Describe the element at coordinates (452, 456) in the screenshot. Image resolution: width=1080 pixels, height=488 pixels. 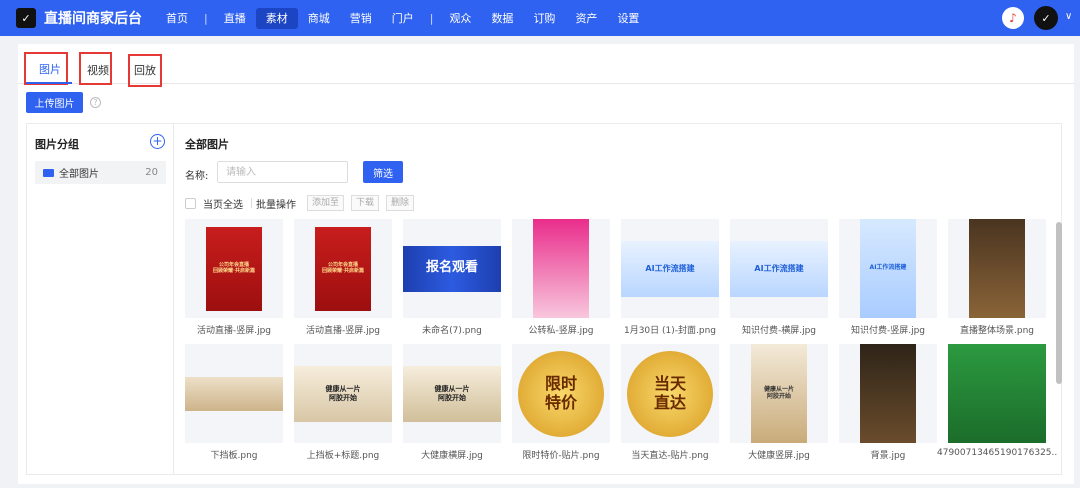
I see `image-caption: 大健康横屏.jpg` at that location.